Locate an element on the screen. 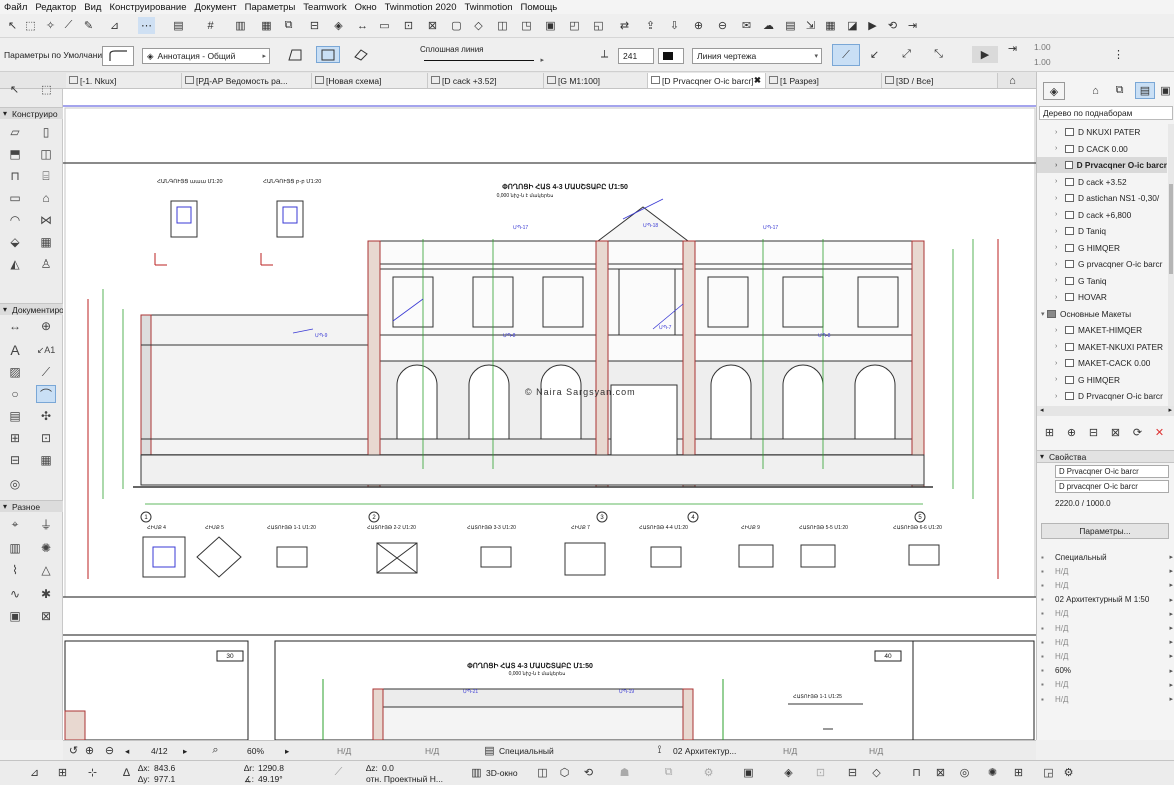 Image resolution: width=1174 pixels, height=785 pixels. render-view-icon: ▣ is located at coordinates (748, 772).